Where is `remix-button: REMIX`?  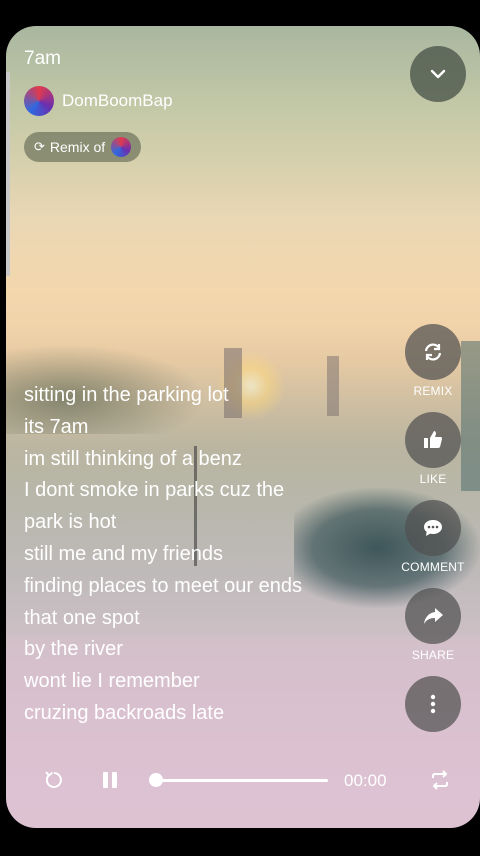
remix-button: REMIX is located at coordinates (433, 361).